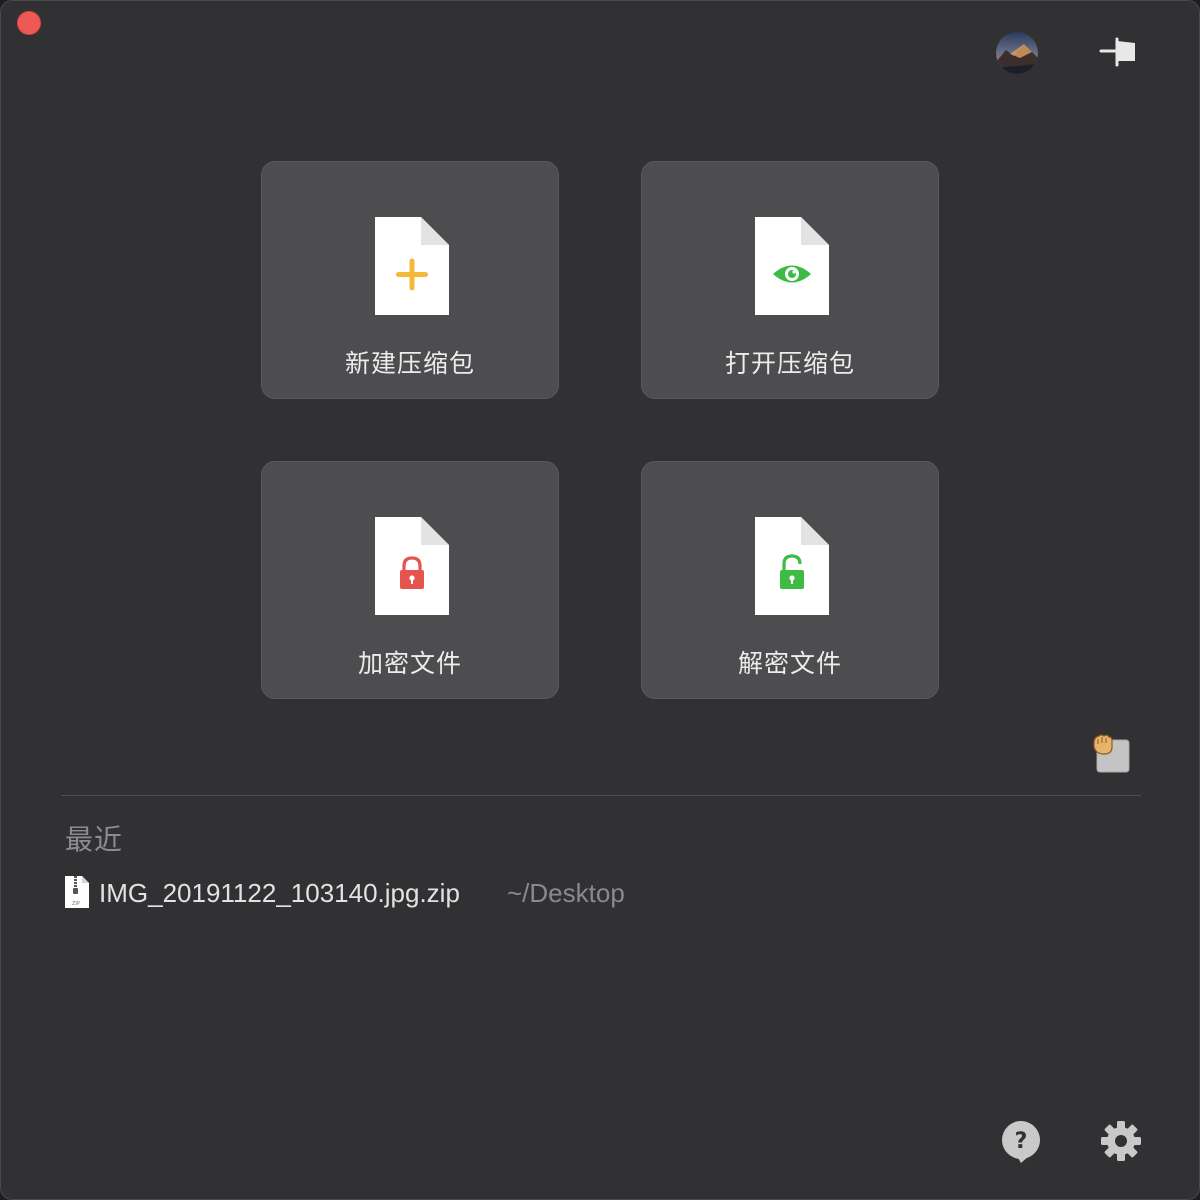 Image resolution: width=1200 pixels, height=1200 pixels. What do you see at coordinates (412, 566) in the screenshot?
I see `encrypt-document-icon` at bounding box center [412, 566].